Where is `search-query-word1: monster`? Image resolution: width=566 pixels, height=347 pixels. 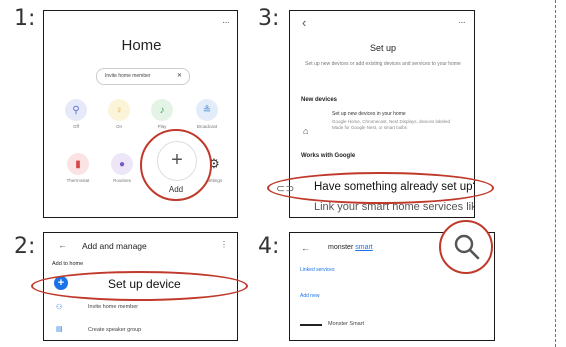 search-query-word1: monster is located at coordinates (342, 247).